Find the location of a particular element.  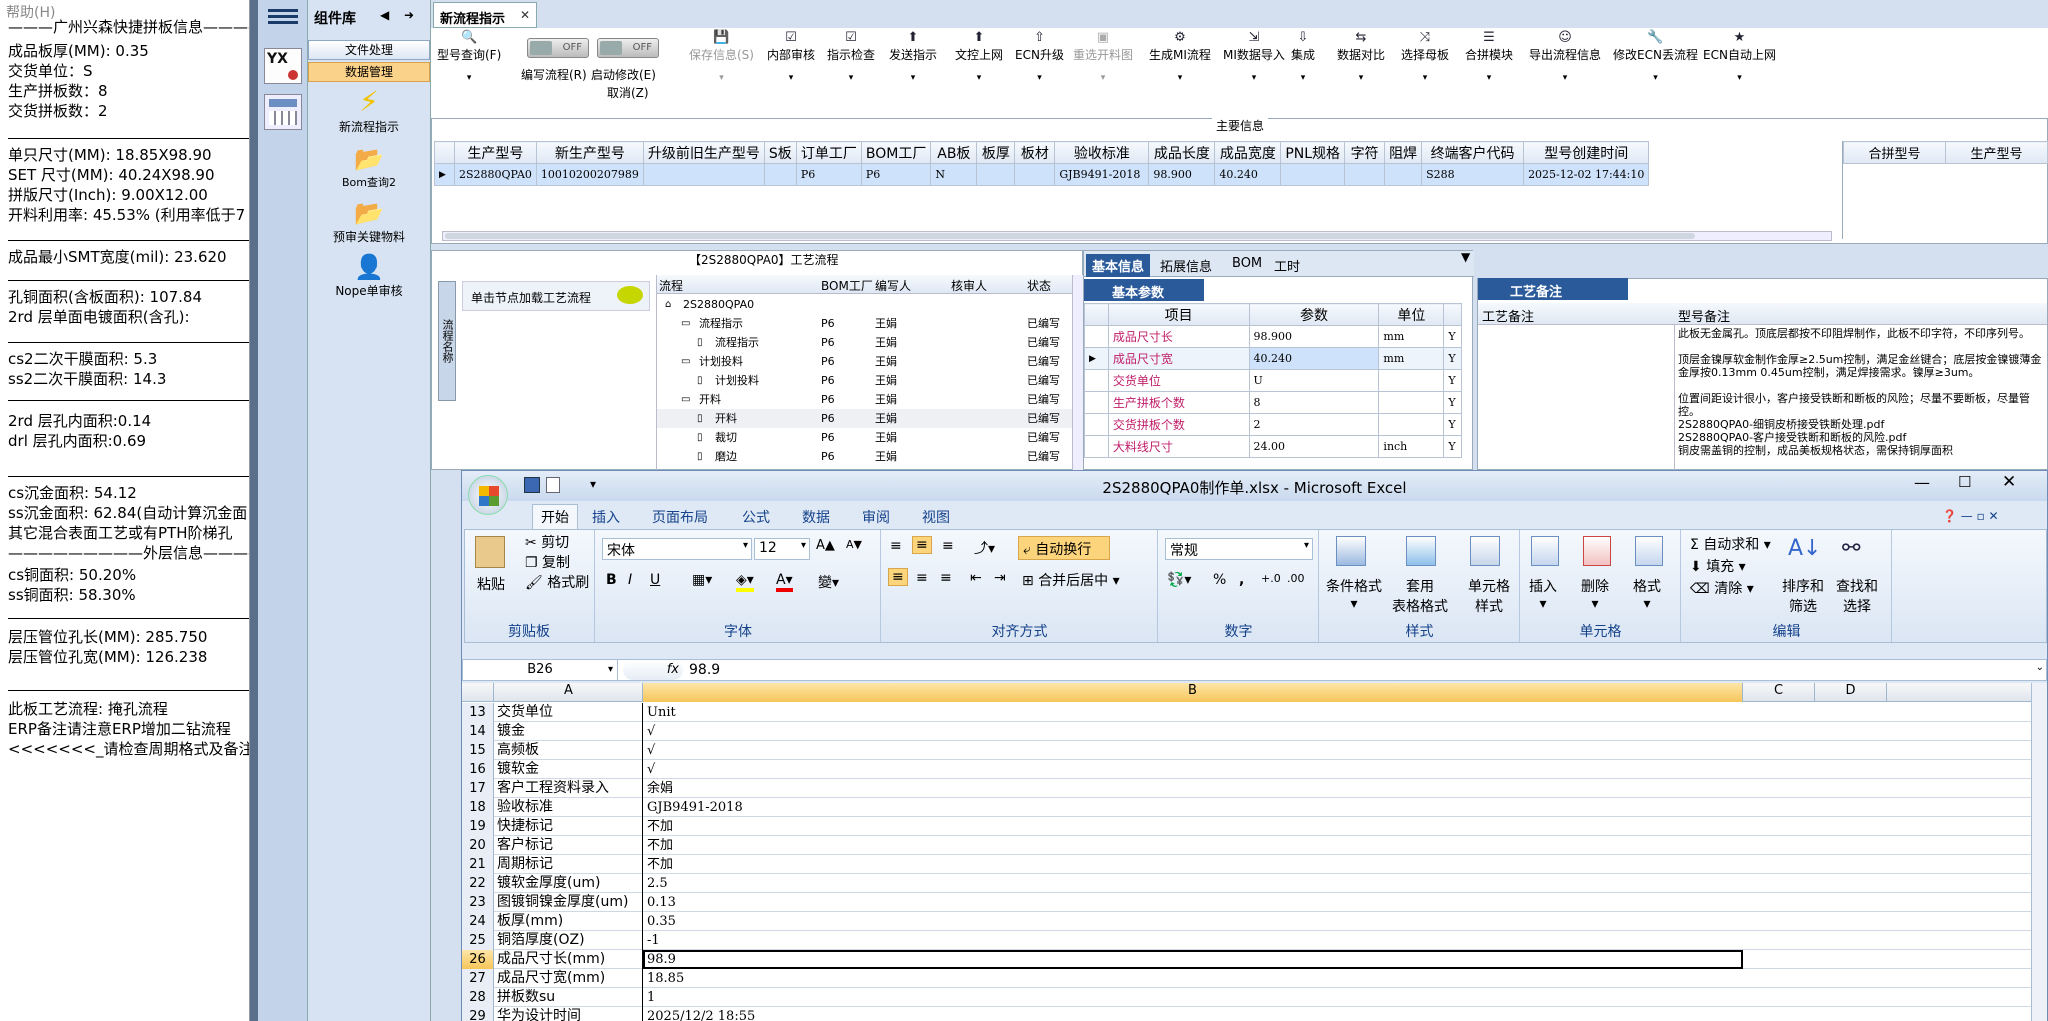

toolbar-button: ☺ 导出流程信息 ▾ is located at coordinates (1565, 56).